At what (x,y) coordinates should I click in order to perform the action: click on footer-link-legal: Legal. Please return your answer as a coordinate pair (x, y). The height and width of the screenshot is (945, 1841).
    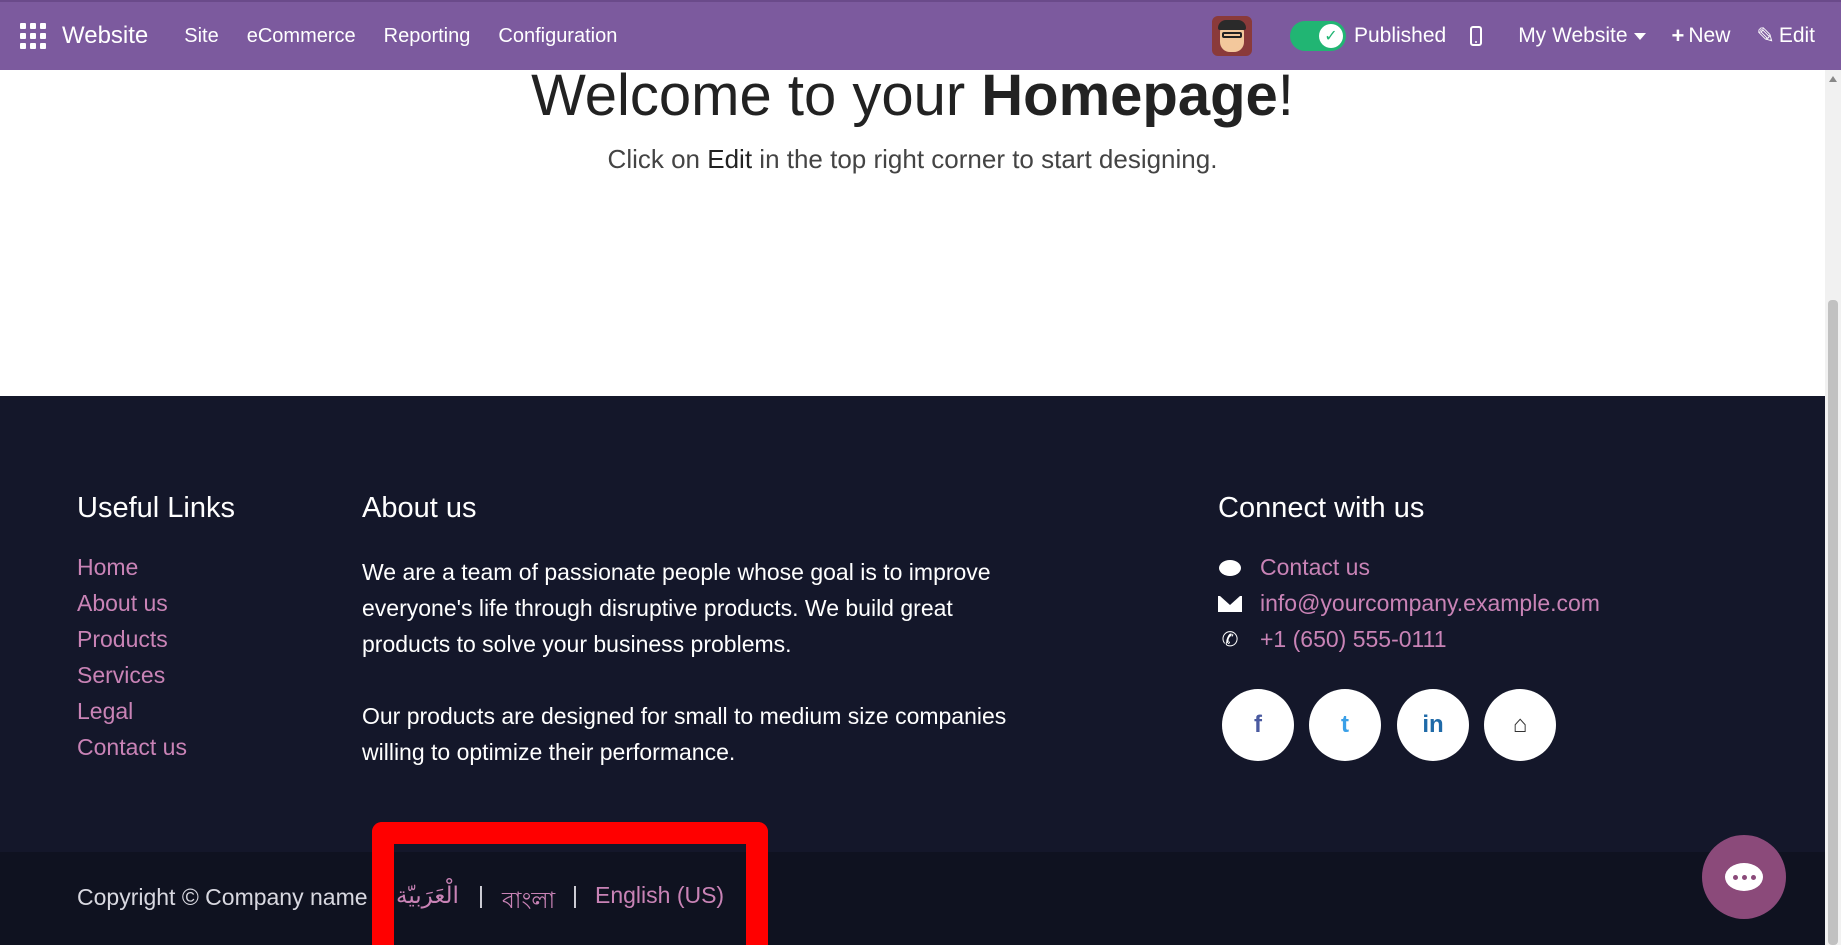
    Looking at the image, I should click on (105, 711).